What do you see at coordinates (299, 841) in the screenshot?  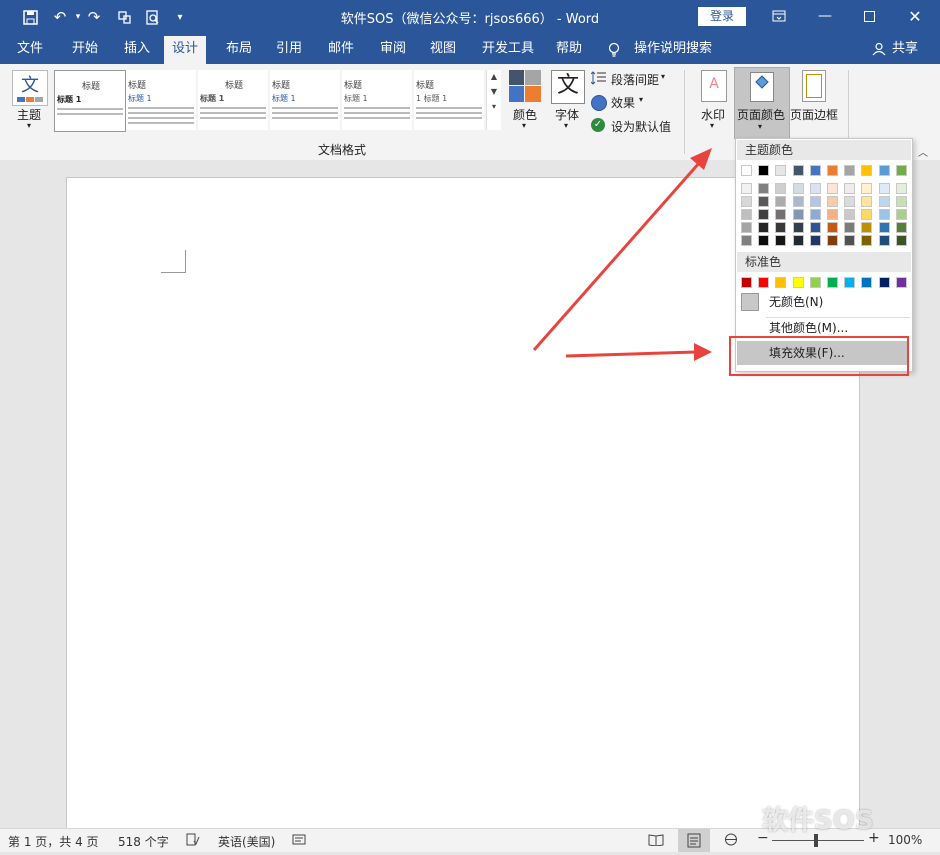 I see `macro-record-icon` at bounding box center [299, 841].